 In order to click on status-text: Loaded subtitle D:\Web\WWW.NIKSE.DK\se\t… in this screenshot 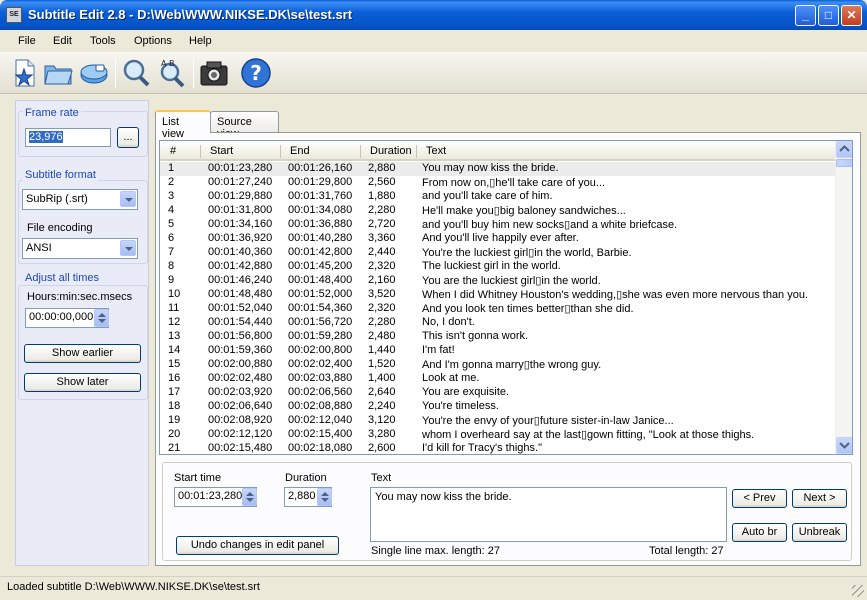, I will do `click(133, 587)`.